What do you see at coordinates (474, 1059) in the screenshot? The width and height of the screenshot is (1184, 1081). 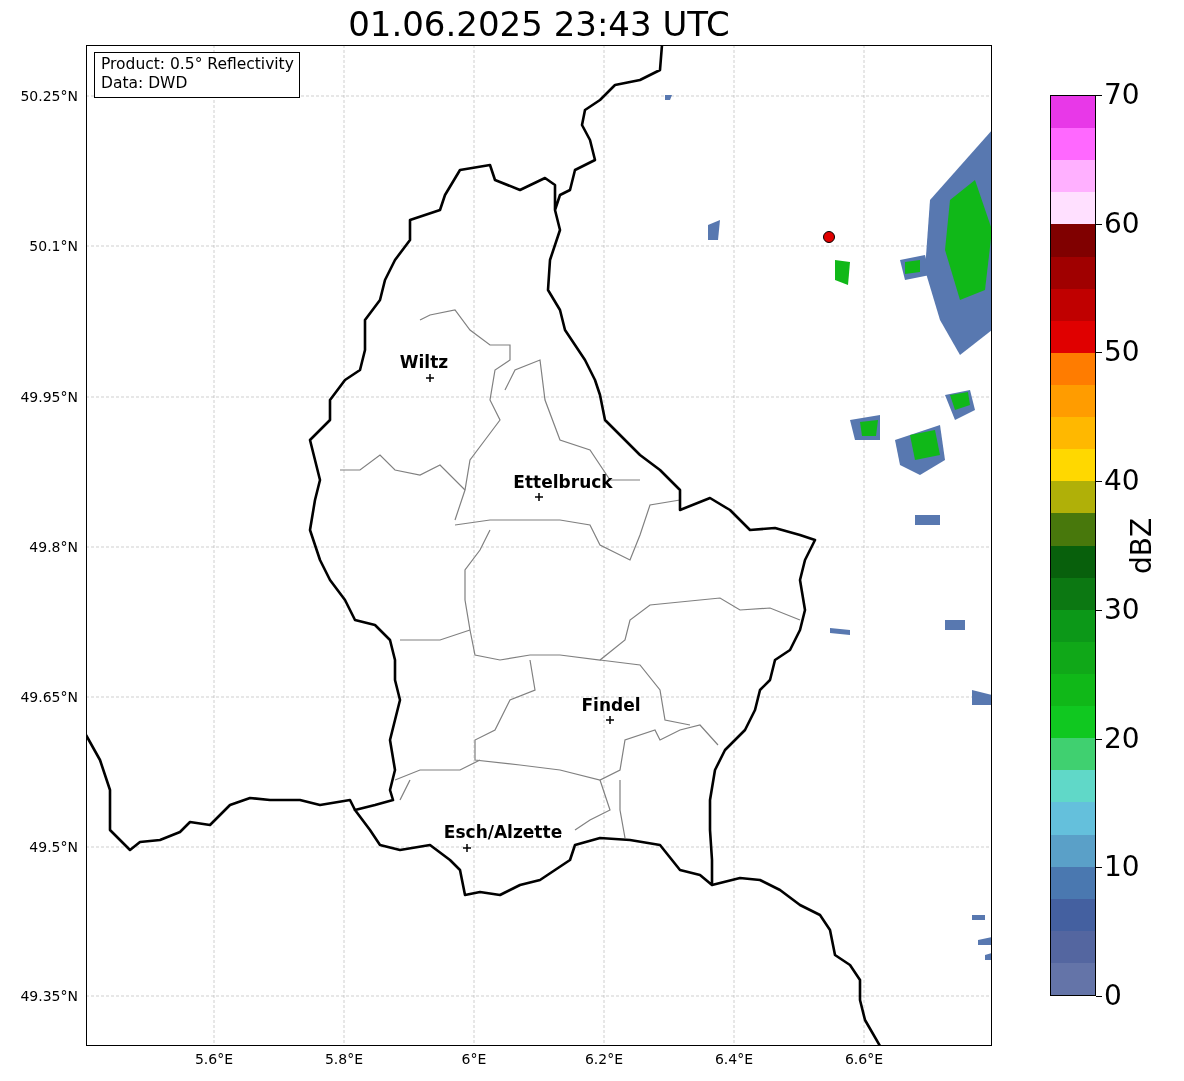 I see `longitude-tick-label: 6°E` at bounding box center [474, 1059].